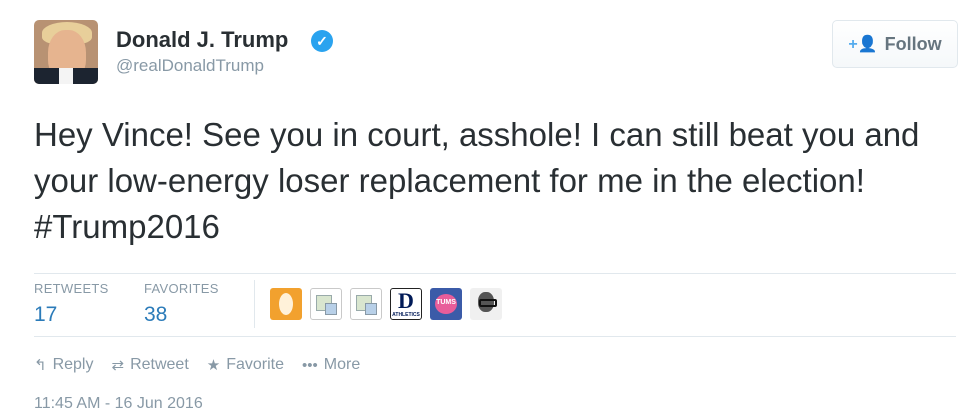  What do you see at coordinates (213, 365) in the screenshot?
I see `star-icon: ★` at bounding box center [213, 365].